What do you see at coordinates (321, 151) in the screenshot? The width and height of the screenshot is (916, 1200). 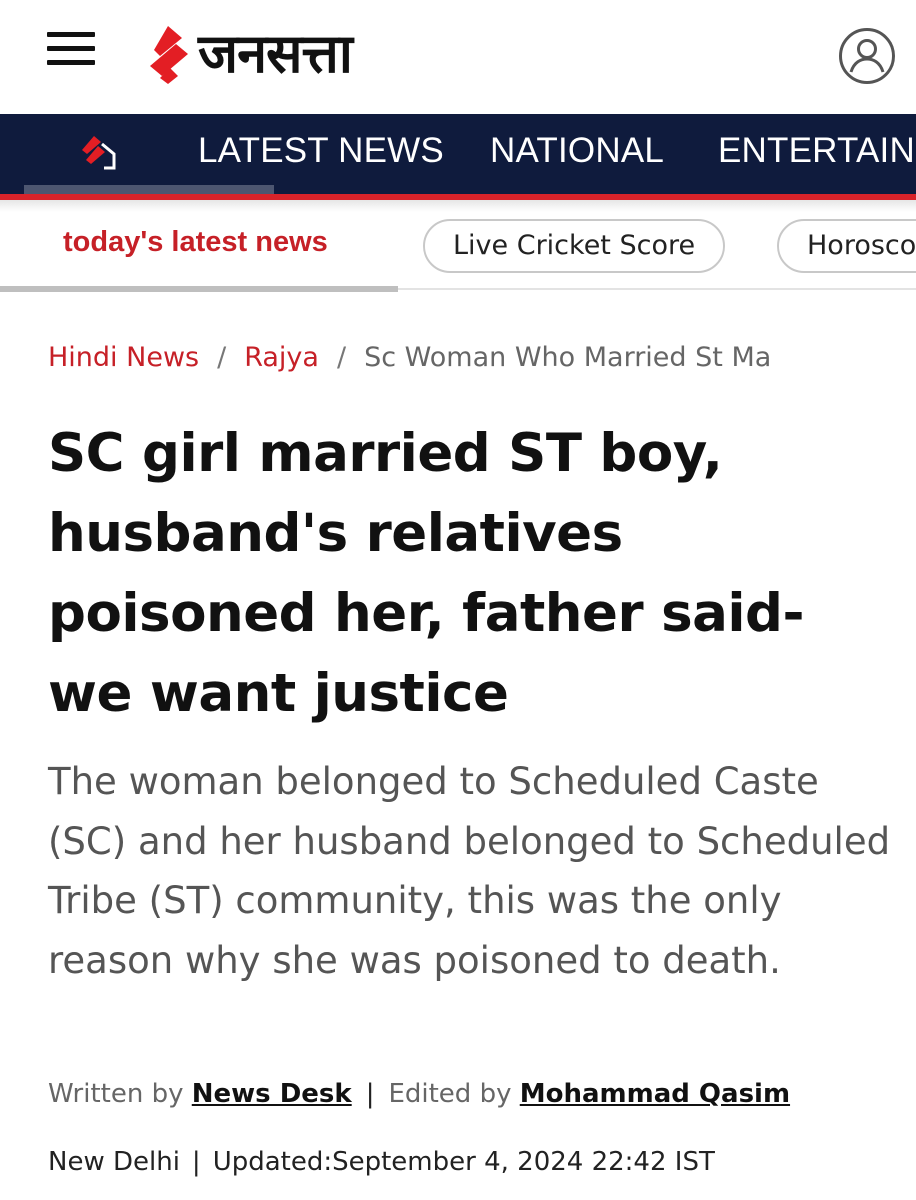 I see `nav-item-latest-news: LATEST NEWS` at bounding box center [321, 151].